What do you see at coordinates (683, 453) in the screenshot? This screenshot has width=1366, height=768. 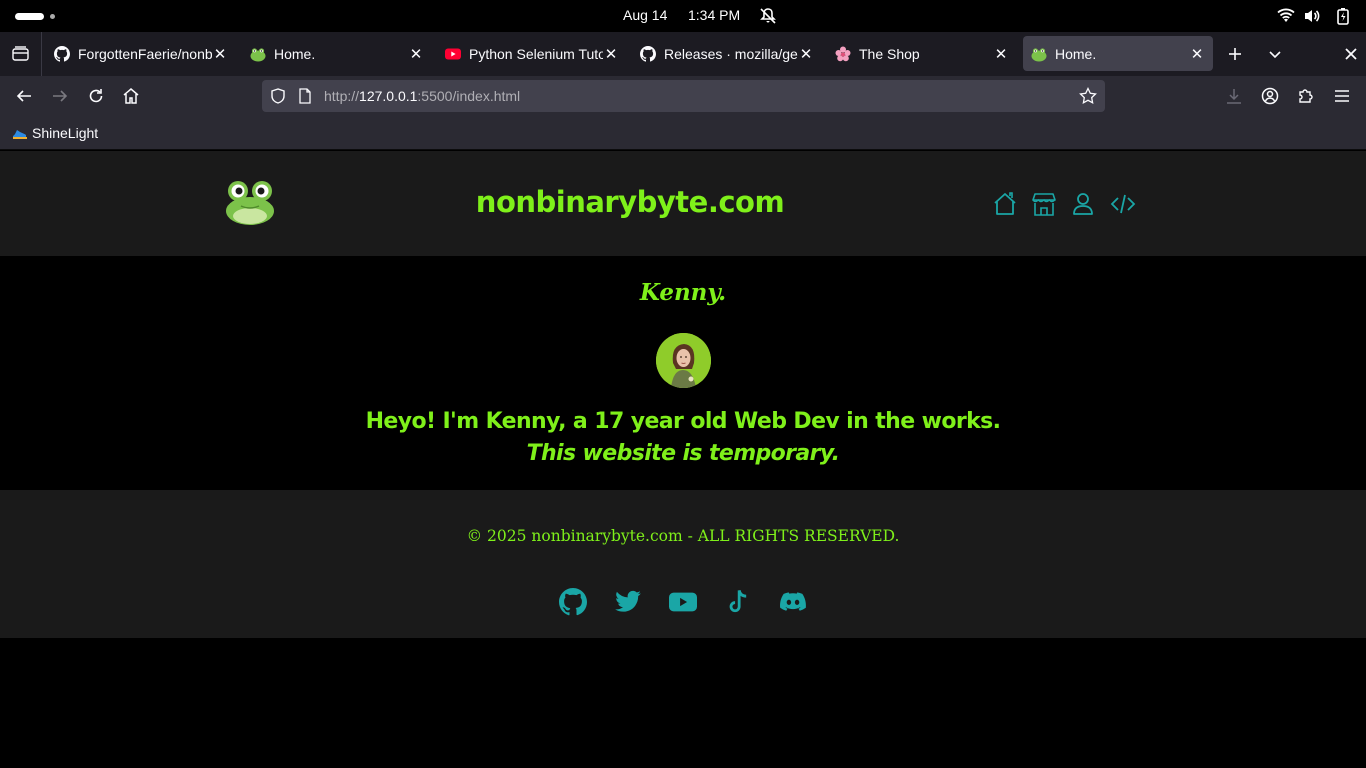 I see `hero-temporary-notice: This website is temporary.` at bounding box center [683, 453].